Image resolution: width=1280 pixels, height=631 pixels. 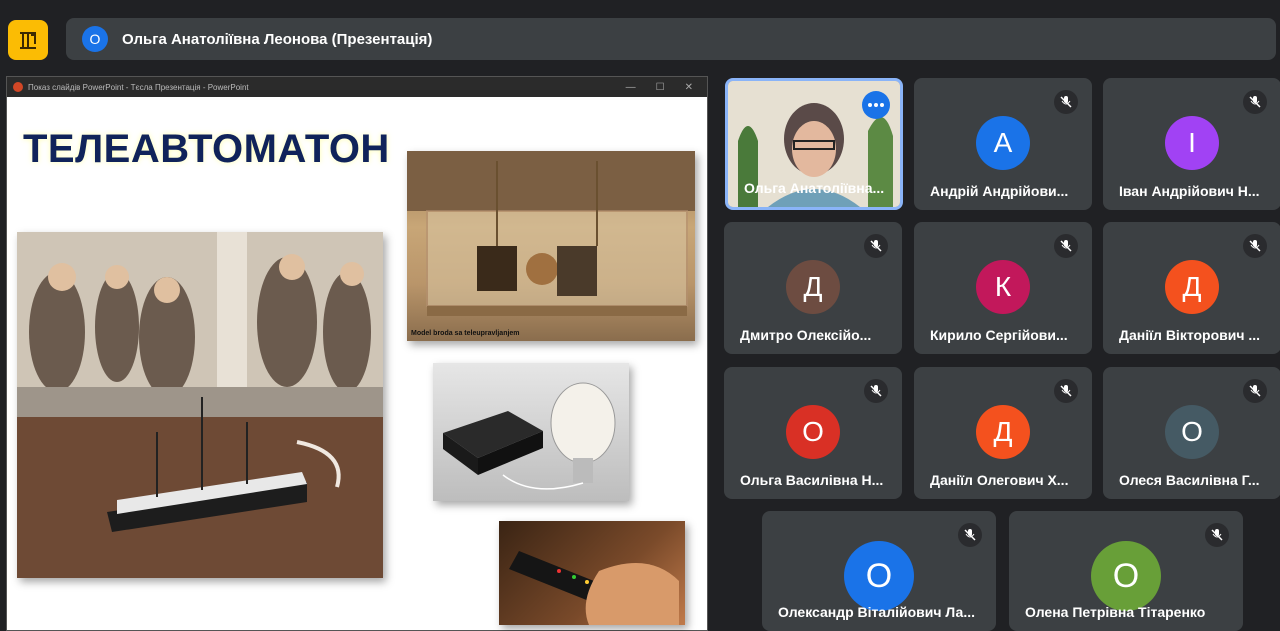 I want to click on powerpoint-icon, so click(x=18, y=87).